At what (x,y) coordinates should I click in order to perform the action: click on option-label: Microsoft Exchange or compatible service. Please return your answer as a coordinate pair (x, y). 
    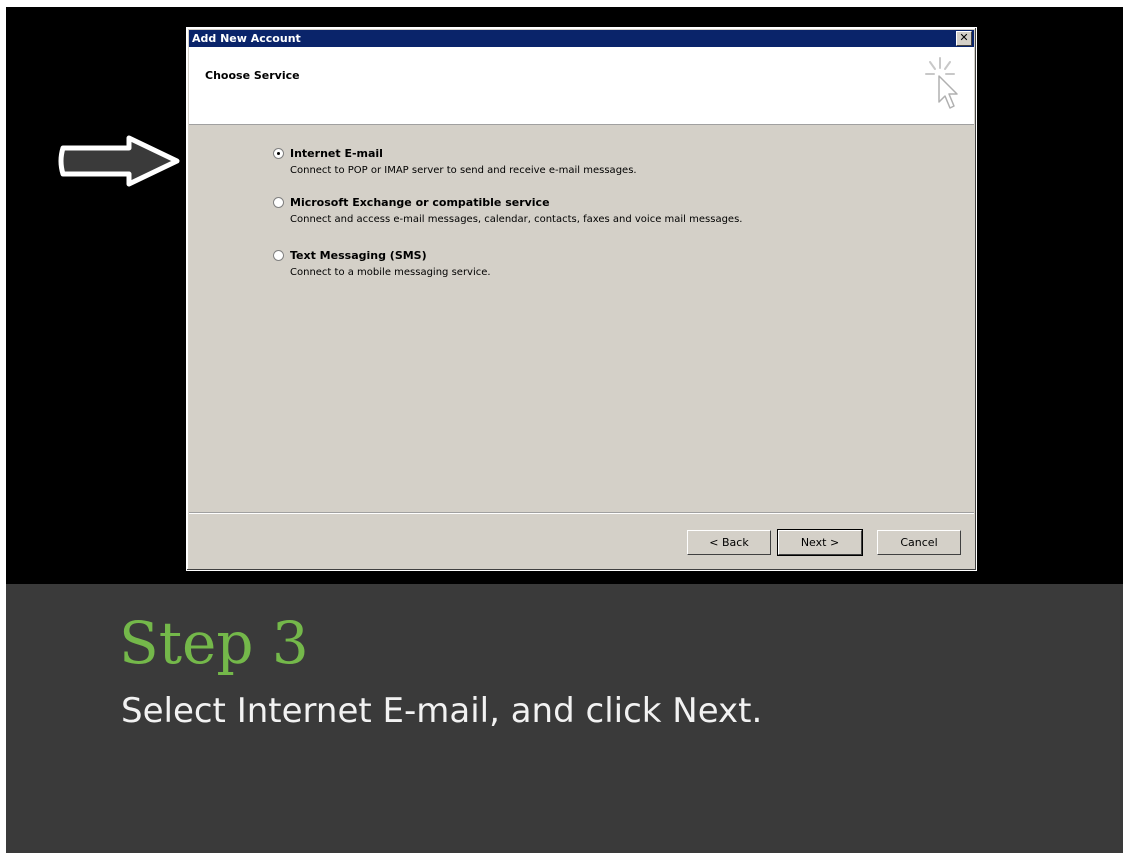
    Looking at the image, I should click on (420, 202).